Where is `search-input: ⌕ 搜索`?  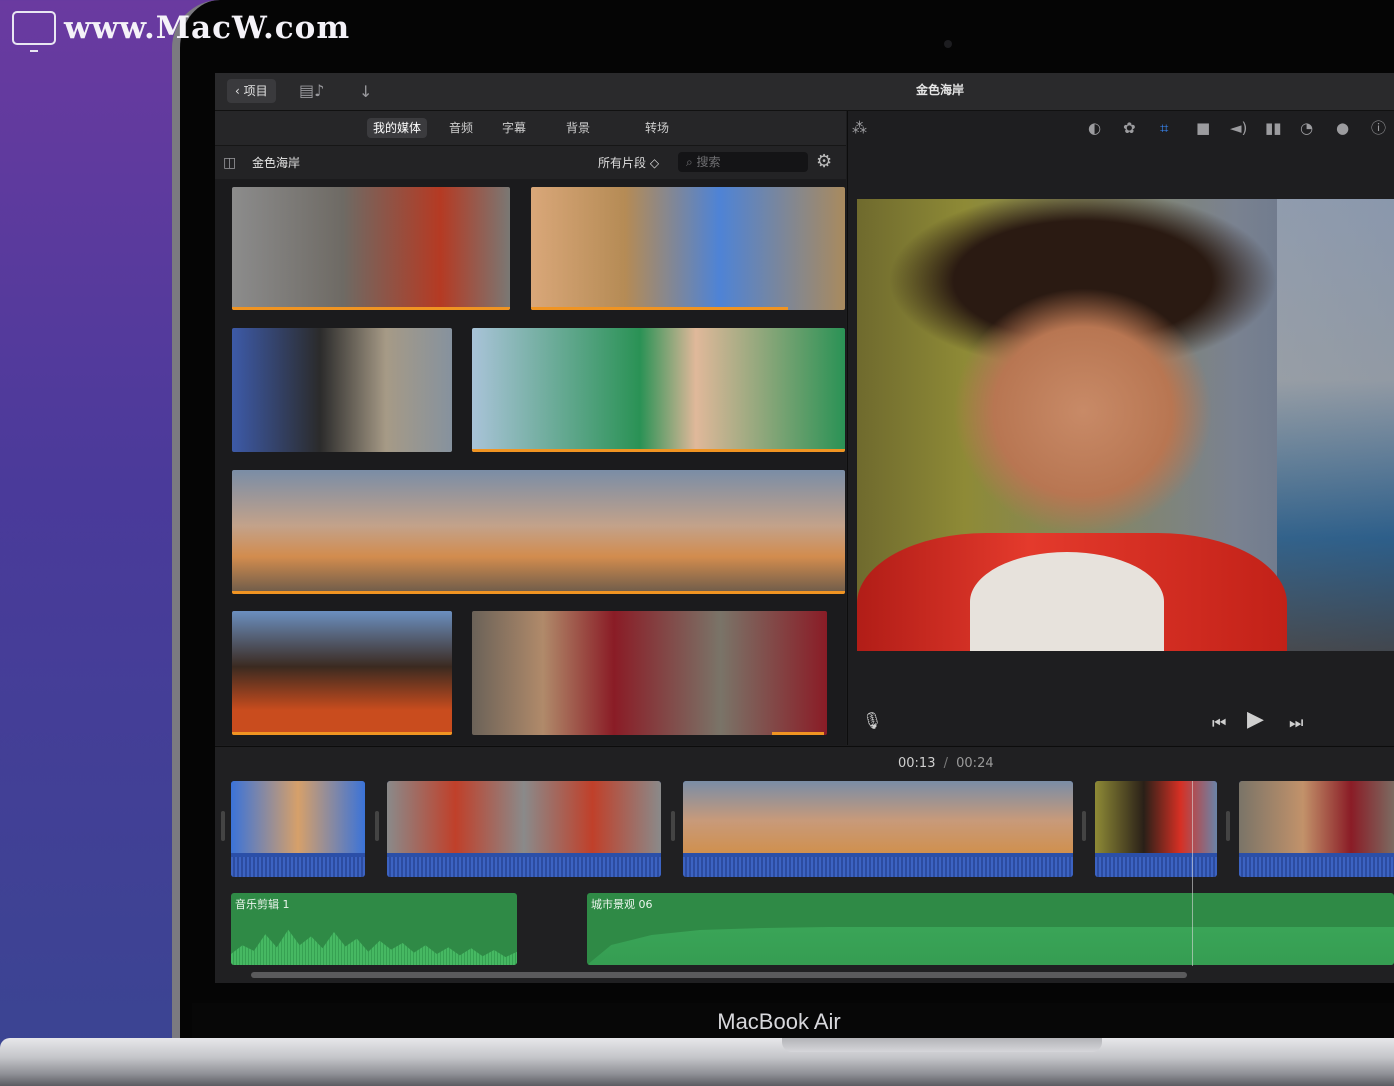
search-input: ⌕ 搜索 is located at coordinates (743, 162).